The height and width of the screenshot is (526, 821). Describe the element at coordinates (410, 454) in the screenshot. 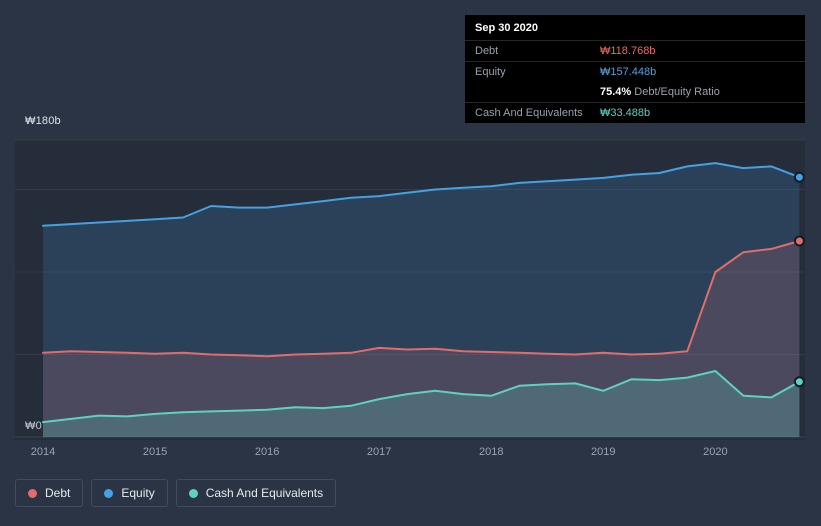

I see `x-axis: 2014 2015 2016 2017 2018 2019 2020` at that location.